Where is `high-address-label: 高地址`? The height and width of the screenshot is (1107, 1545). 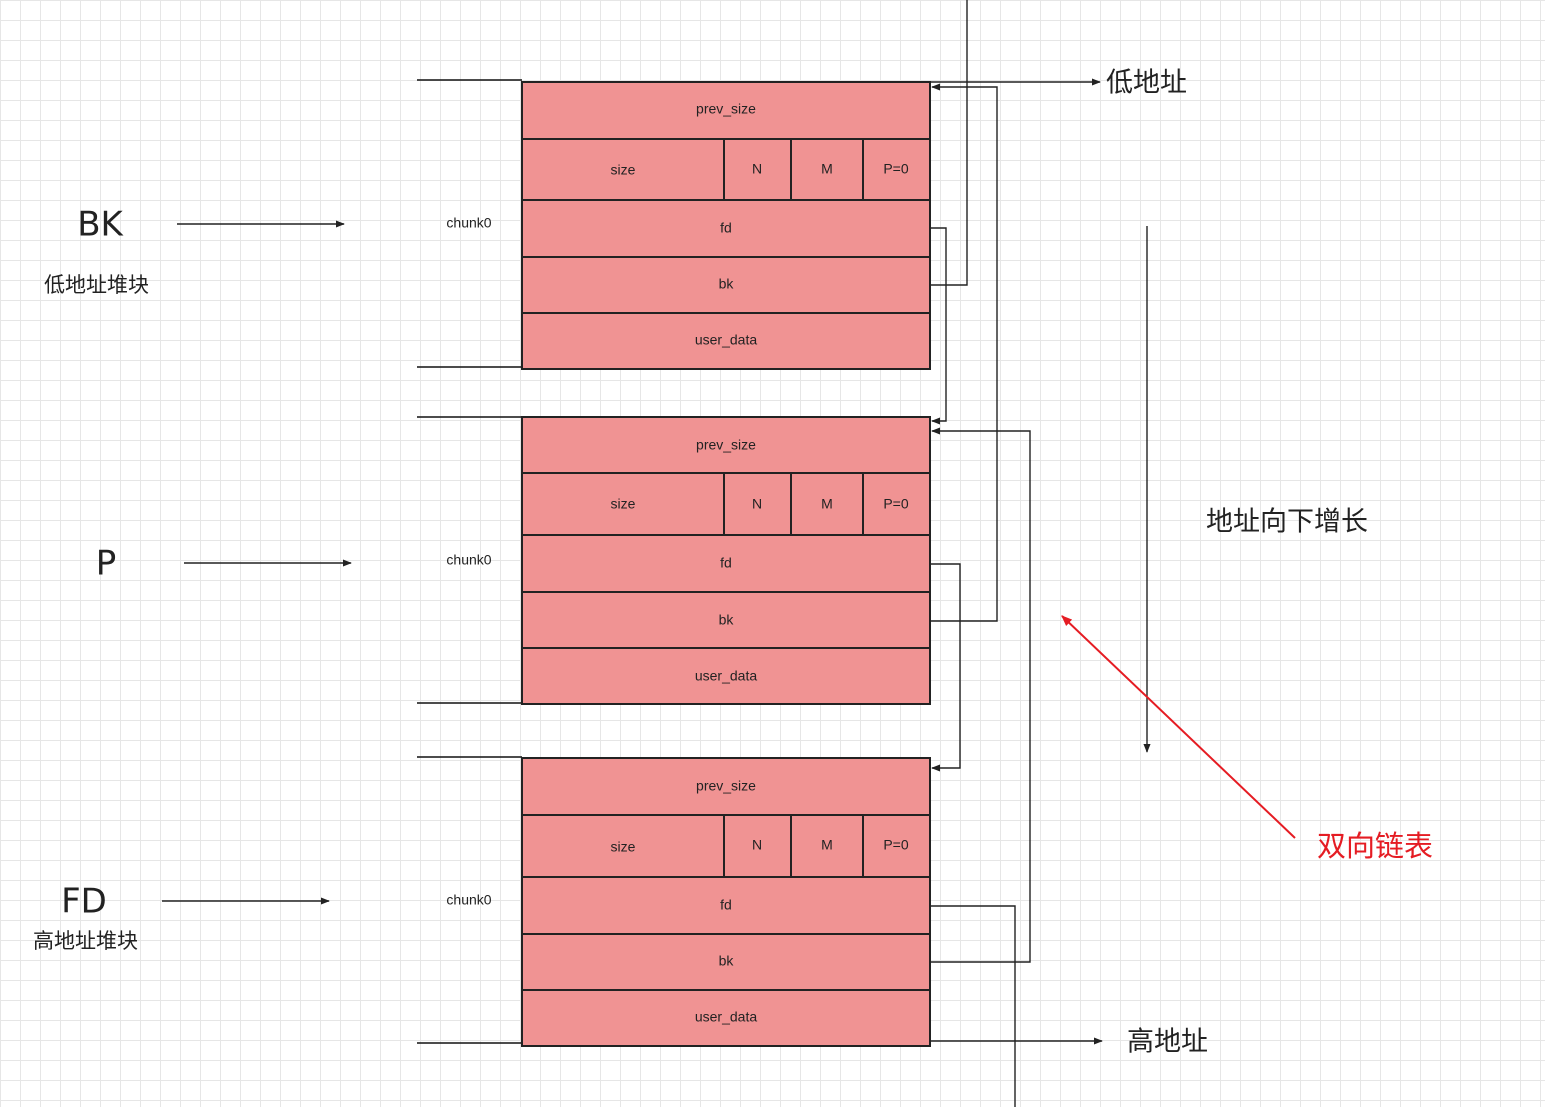 high-address-label: 高地址 is located at coordinates (1167, 1042).